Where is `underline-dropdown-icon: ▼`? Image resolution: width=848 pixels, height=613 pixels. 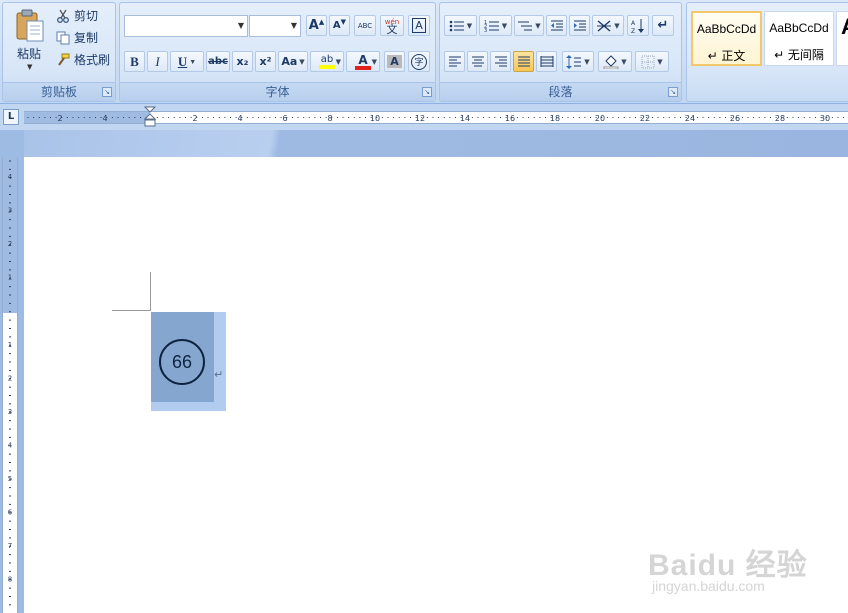 underline-dropdown-icon: ▼ is located at coordinates (192, 62).